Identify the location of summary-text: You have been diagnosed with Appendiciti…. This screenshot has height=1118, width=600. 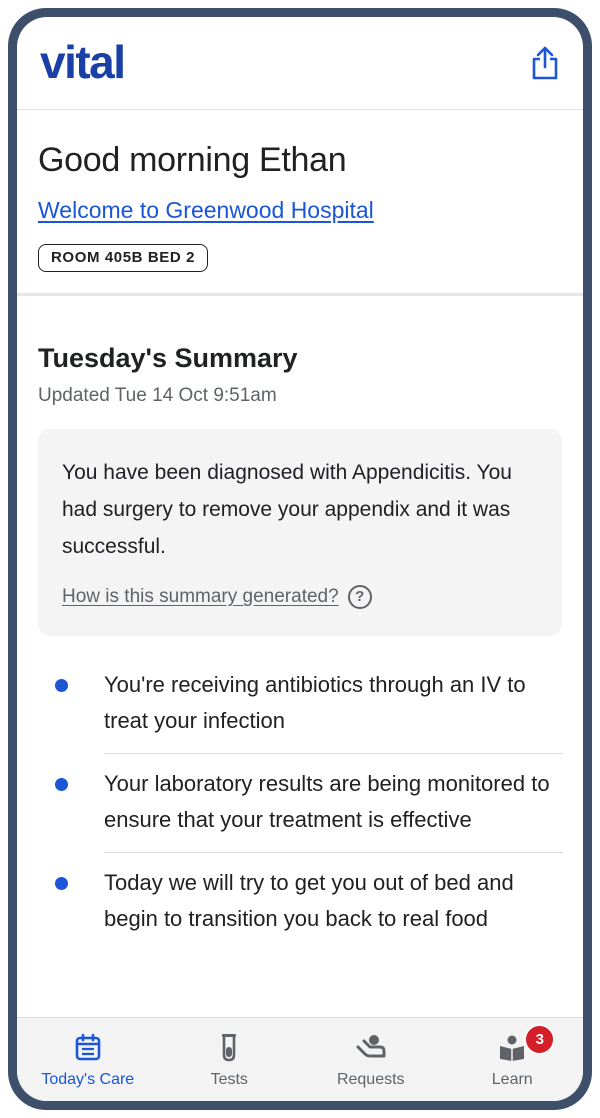
(287, 509).